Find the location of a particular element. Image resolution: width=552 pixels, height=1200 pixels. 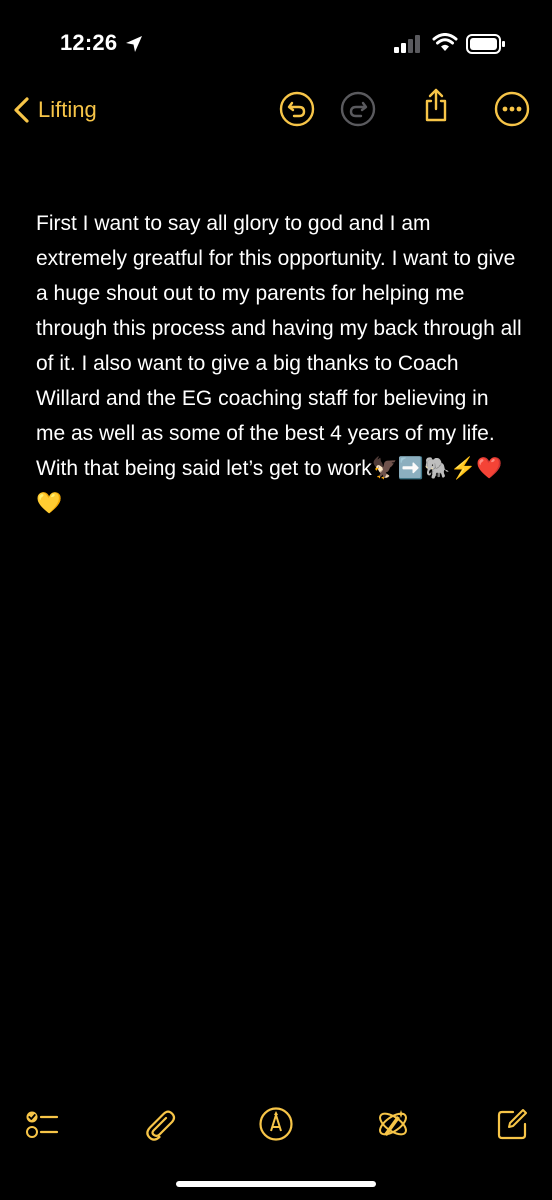

home-indicator is located at coordinates (276, 1184).